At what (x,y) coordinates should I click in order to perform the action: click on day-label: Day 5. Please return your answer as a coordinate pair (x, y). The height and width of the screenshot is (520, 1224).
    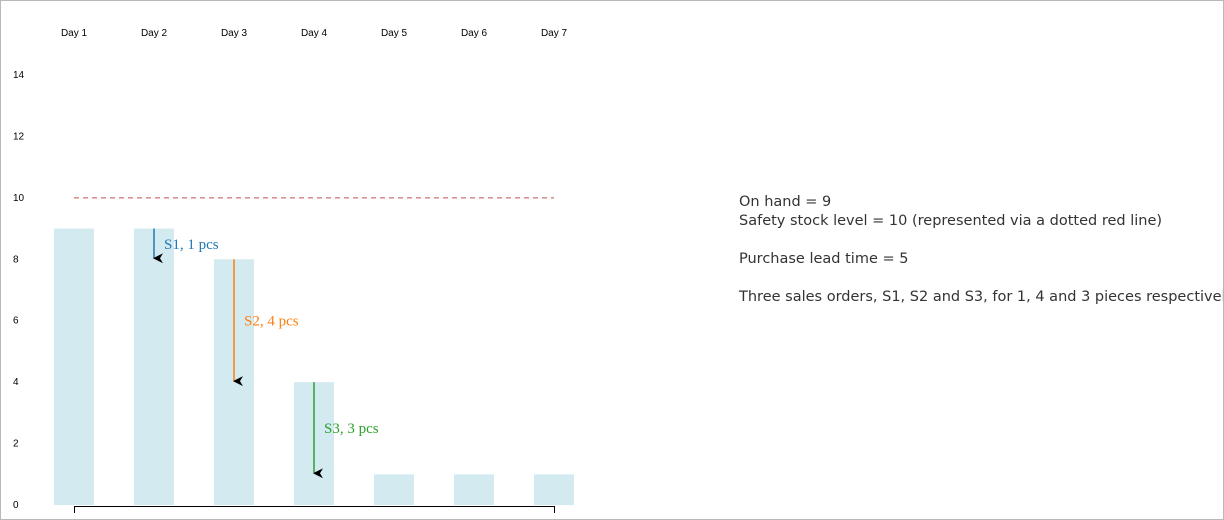
    Looking at the image, I should click on (394, 33).